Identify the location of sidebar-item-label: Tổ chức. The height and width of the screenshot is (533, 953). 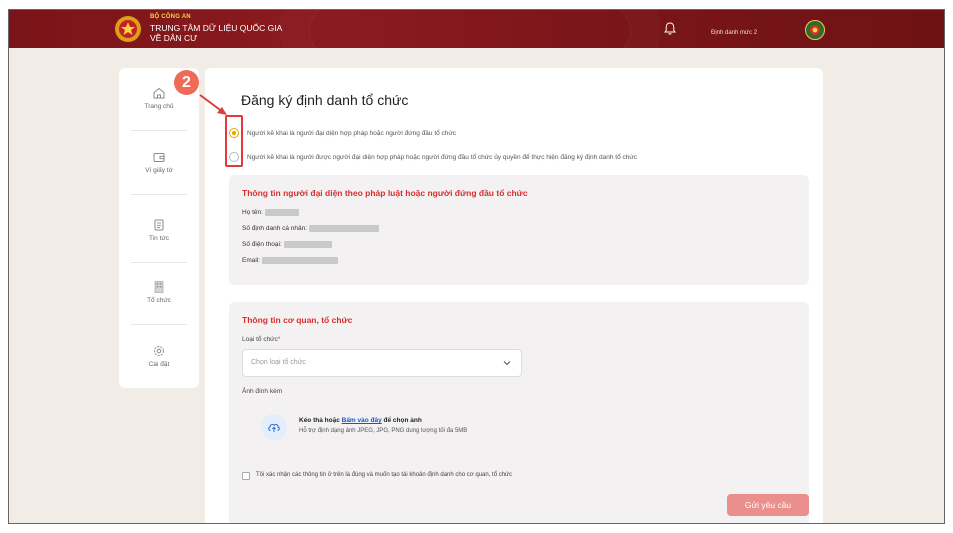
(159, 300).